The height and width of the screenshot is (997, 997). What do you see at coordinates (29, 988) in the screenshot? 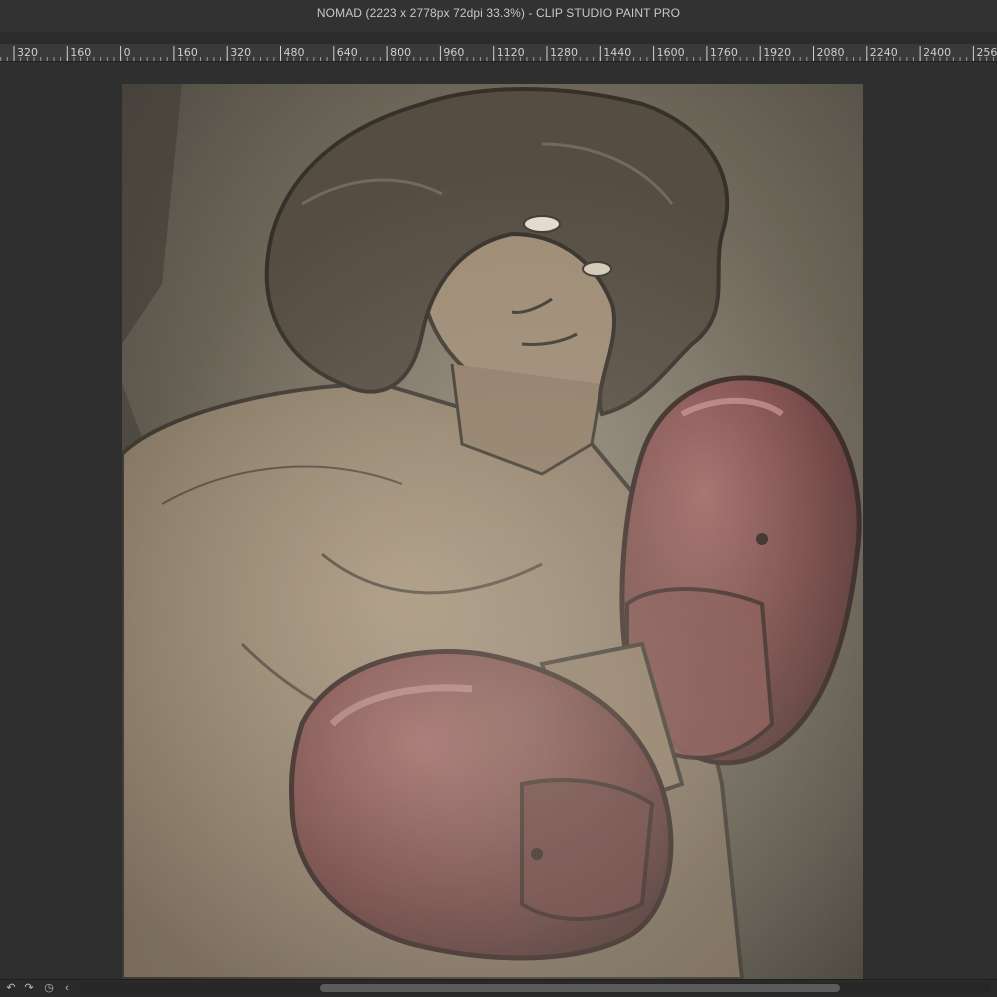
I see `redo-icon: ↷` at bounding box center [29, 988].